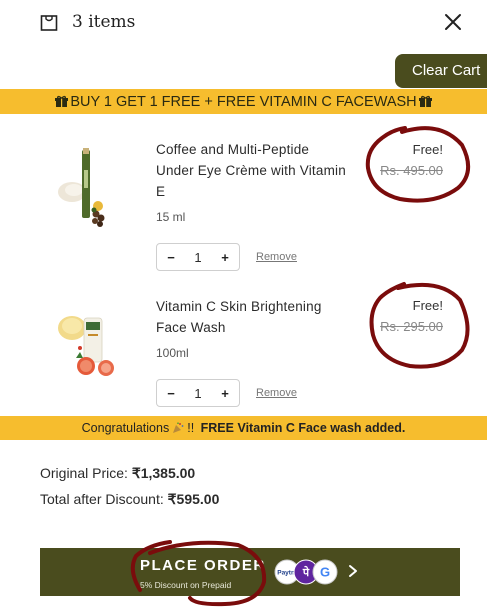  I want to click on product-image-under-eye-creme, so click(81, 187).